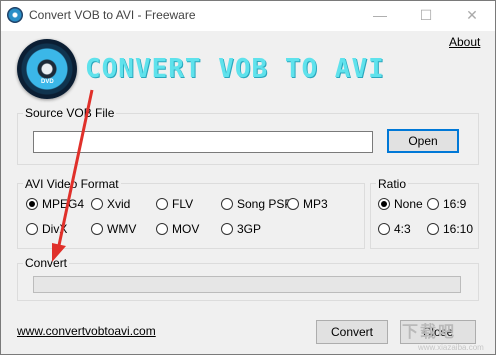 The width and height of the screenshot is (496, 355). I want to click on watermark-text: 下载吧, so click(429, 332).